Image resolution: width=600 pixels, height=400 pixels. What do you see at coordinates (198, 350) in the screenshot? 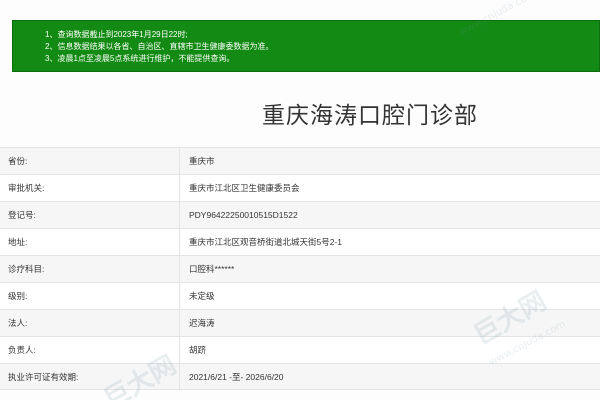
I see `row-value: 胡跻` at bounding box center [198, 350].